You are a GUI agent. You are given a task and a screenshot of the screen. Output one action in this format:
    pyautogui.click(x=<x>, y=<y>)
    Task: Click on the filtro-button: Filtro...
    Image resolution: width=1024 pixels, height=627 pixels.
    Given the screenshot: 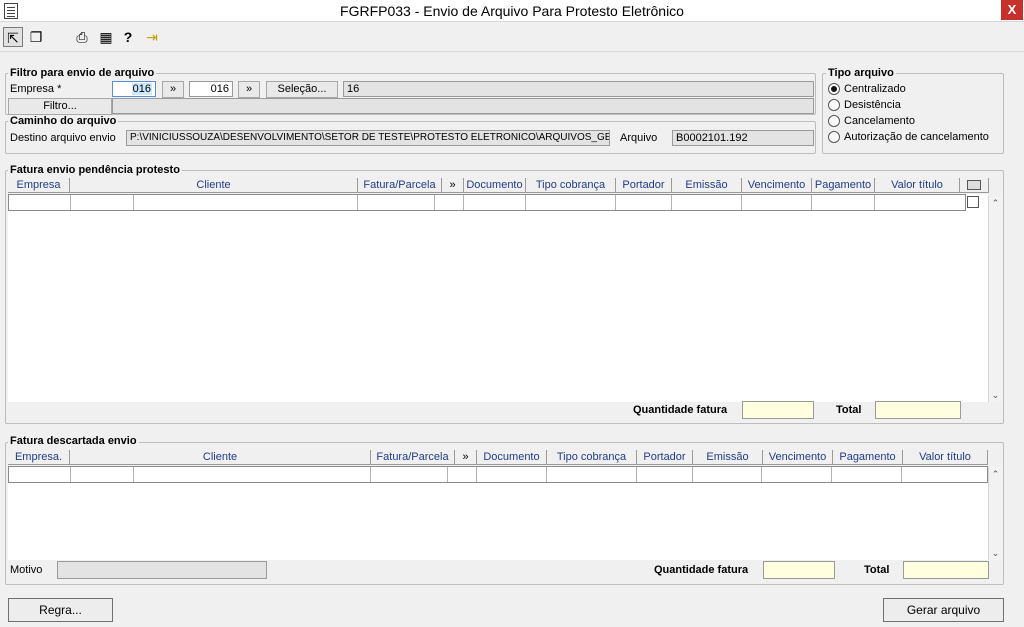 What is the action you would take?
    pyautogui.click(x=60, y=106)
    